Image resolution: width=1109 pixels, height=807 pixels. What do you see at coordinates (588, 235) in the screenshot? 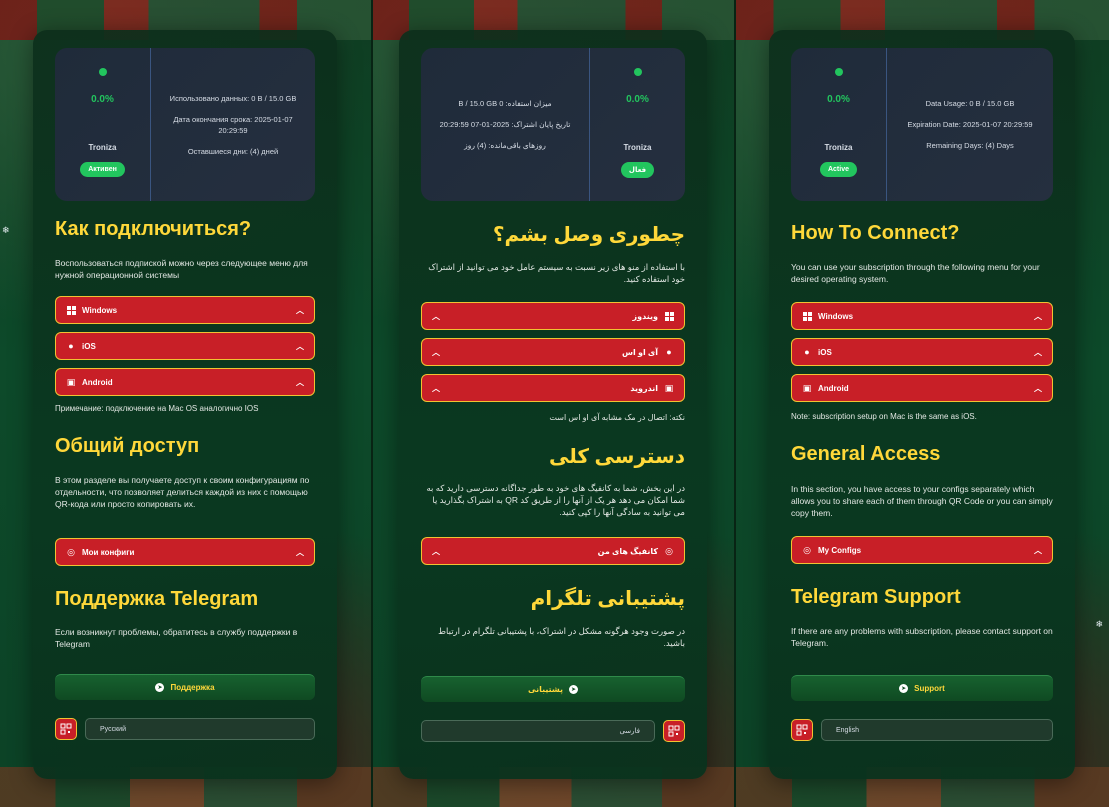
I see `connect-title: چطوری وصل بشم؟` at bounding box center [588, 235].